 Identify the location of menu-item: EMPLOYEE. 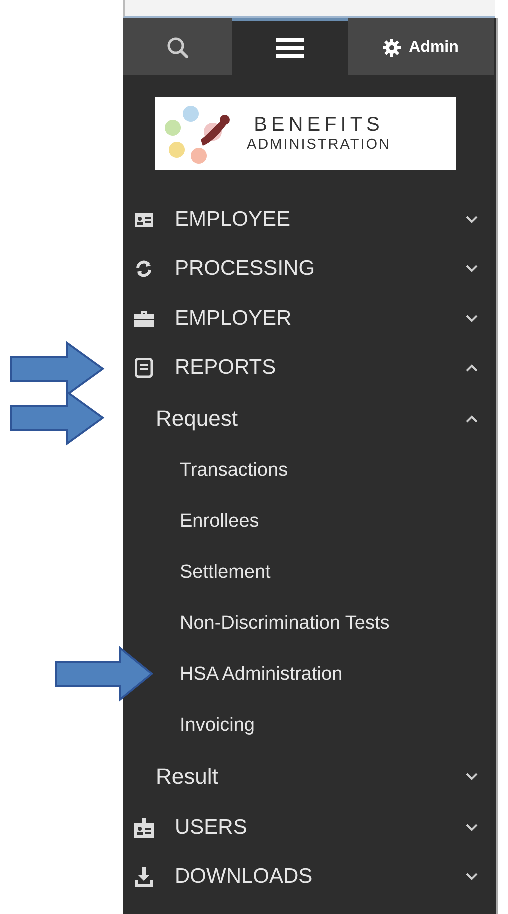
(309, 219).